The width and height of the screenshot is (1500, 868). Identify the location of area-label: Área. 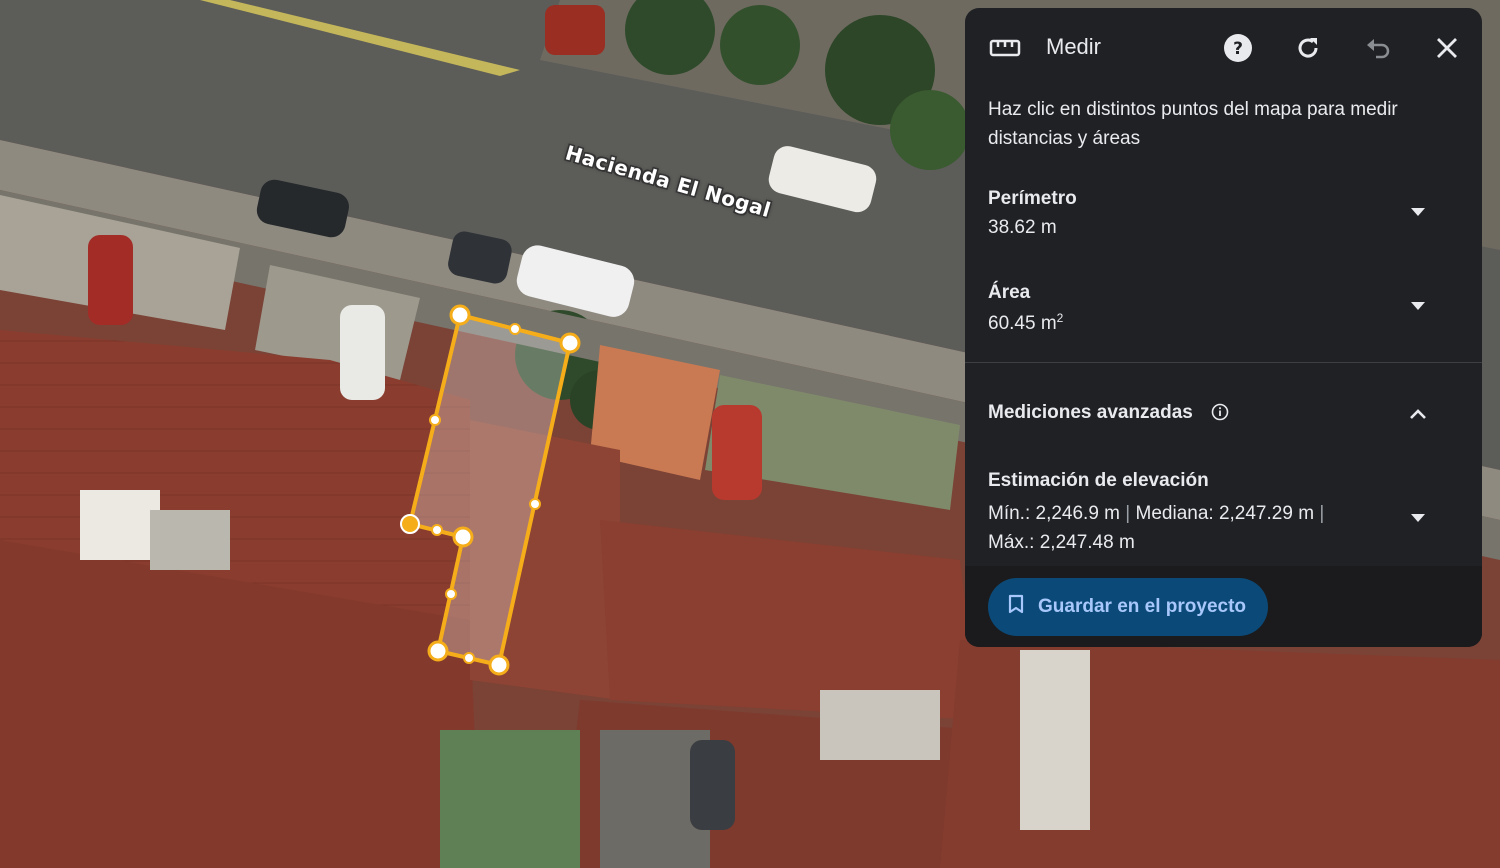
(1009, 292).